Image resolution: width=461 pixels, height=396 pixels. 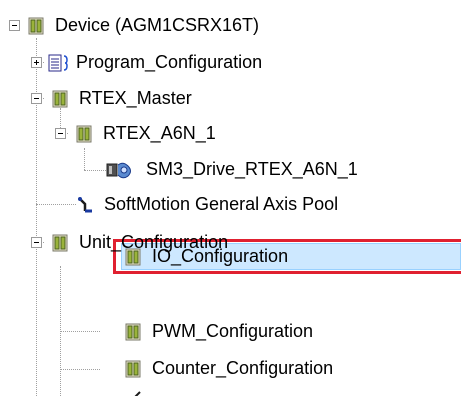 What do you see at coordinates (121, 170) in the screenshot?
I see `servo-drive-icon` at bounding box center [121, 170].